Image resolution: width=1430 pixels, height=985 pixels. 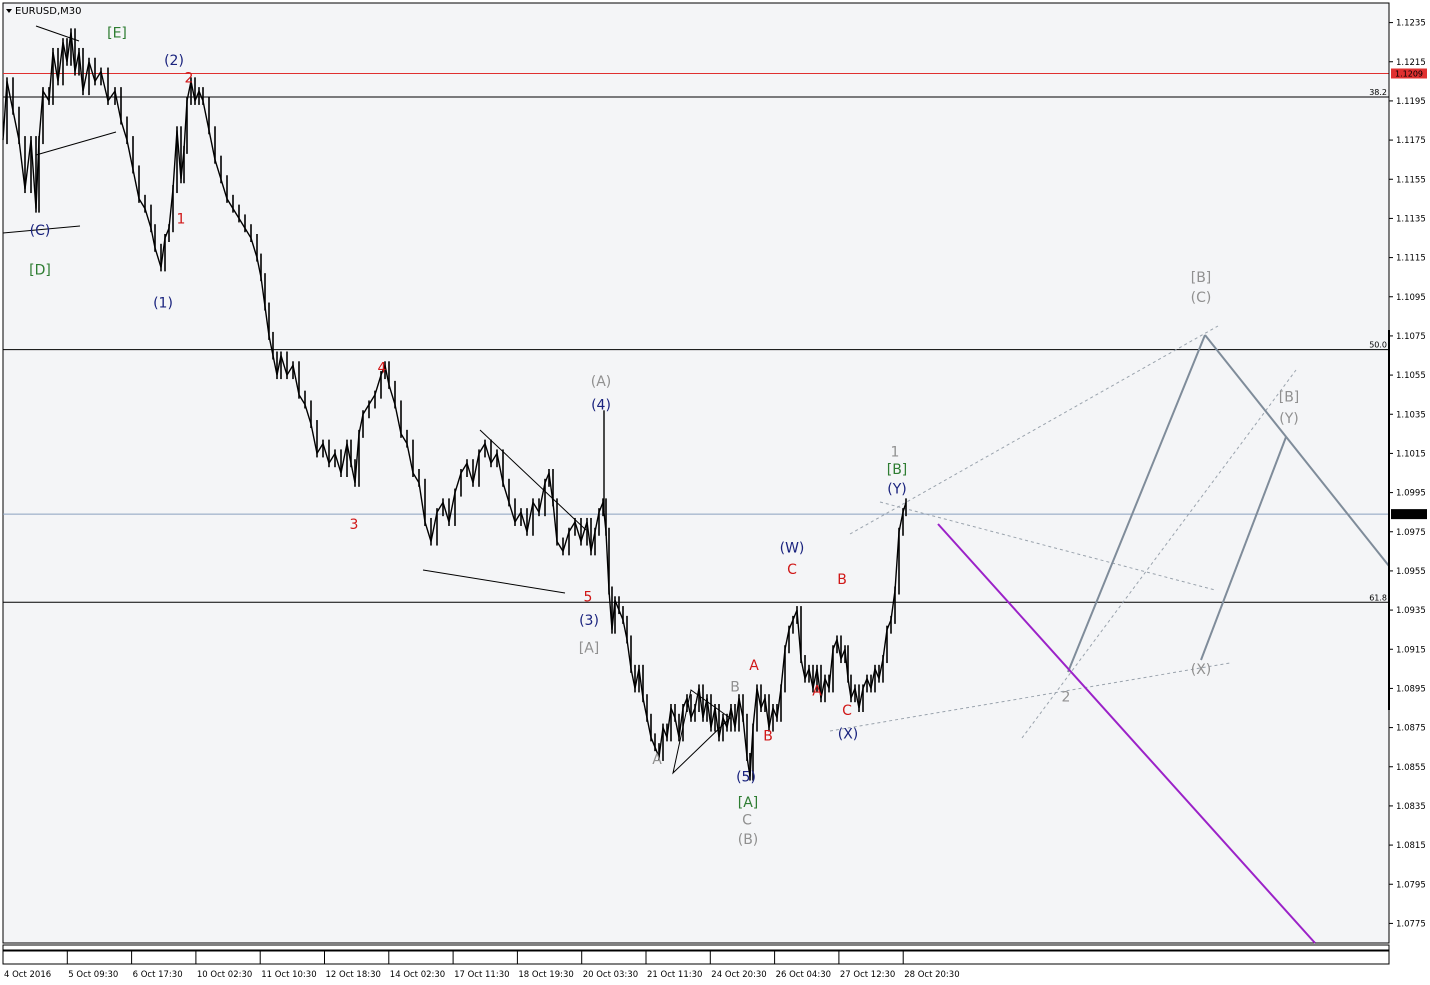 I want to click on y-tick-label: 1.0915, so click(x=1411, y=650).